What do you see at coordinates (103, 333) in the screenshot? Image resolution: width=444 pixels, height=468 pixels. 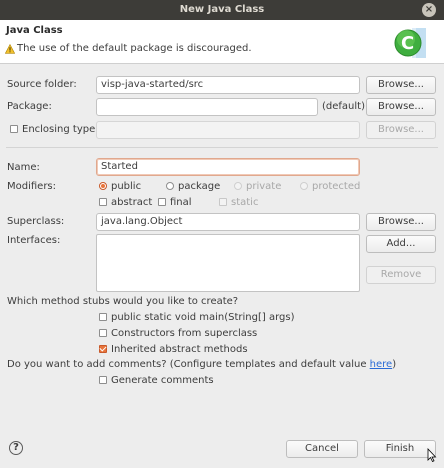 I see `stub-constructors-checkbox` at bounding box center [103, 333].